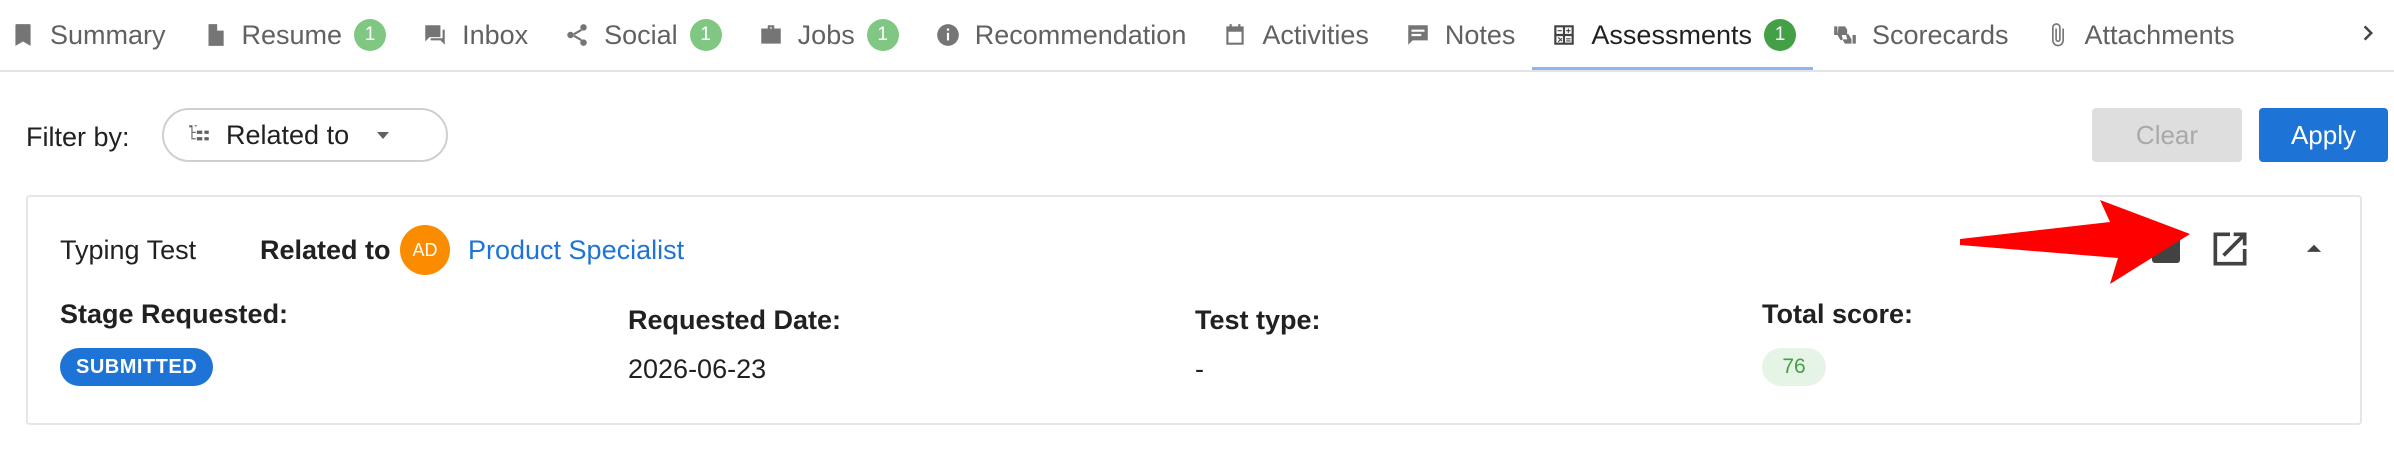 This screenshot has width=2394, height=458. I want to click on note-icon, so click(1418, 35).